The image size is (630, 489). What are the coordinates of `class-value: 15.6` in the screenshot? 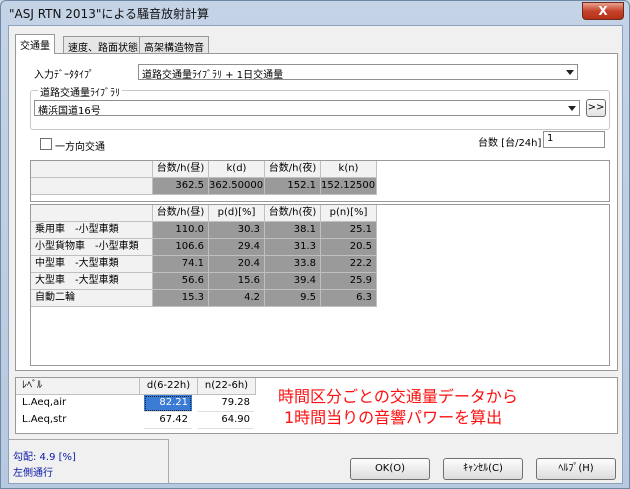 It's located at (237, 281).